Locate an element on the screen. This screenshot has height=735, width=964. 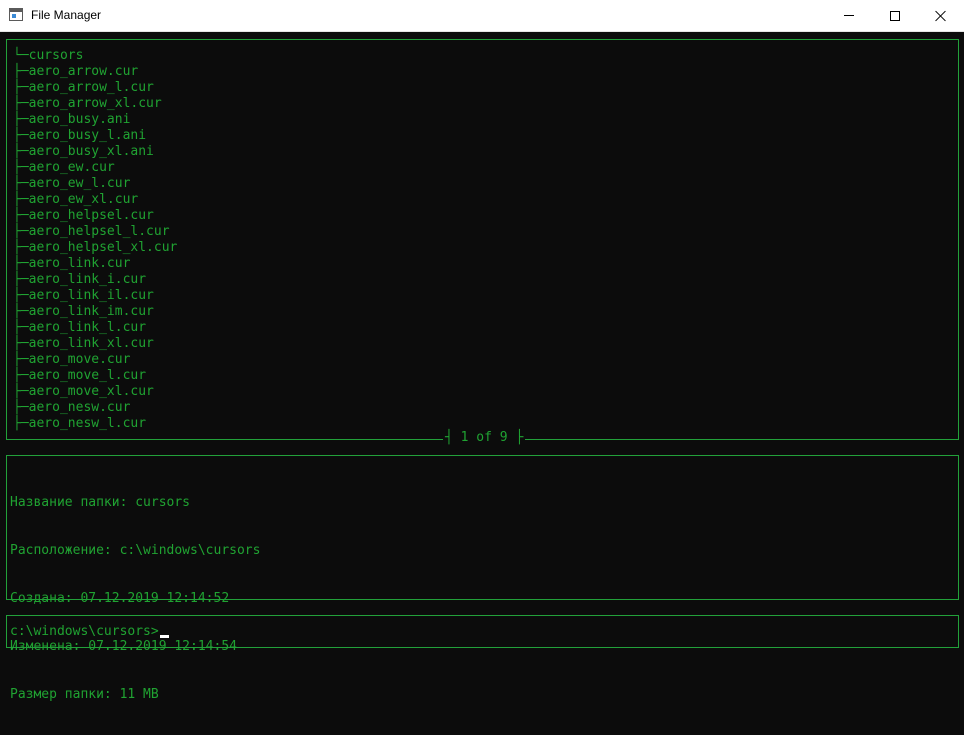
folder-name: Название папки: cursors is located at coordinates (100, 502).